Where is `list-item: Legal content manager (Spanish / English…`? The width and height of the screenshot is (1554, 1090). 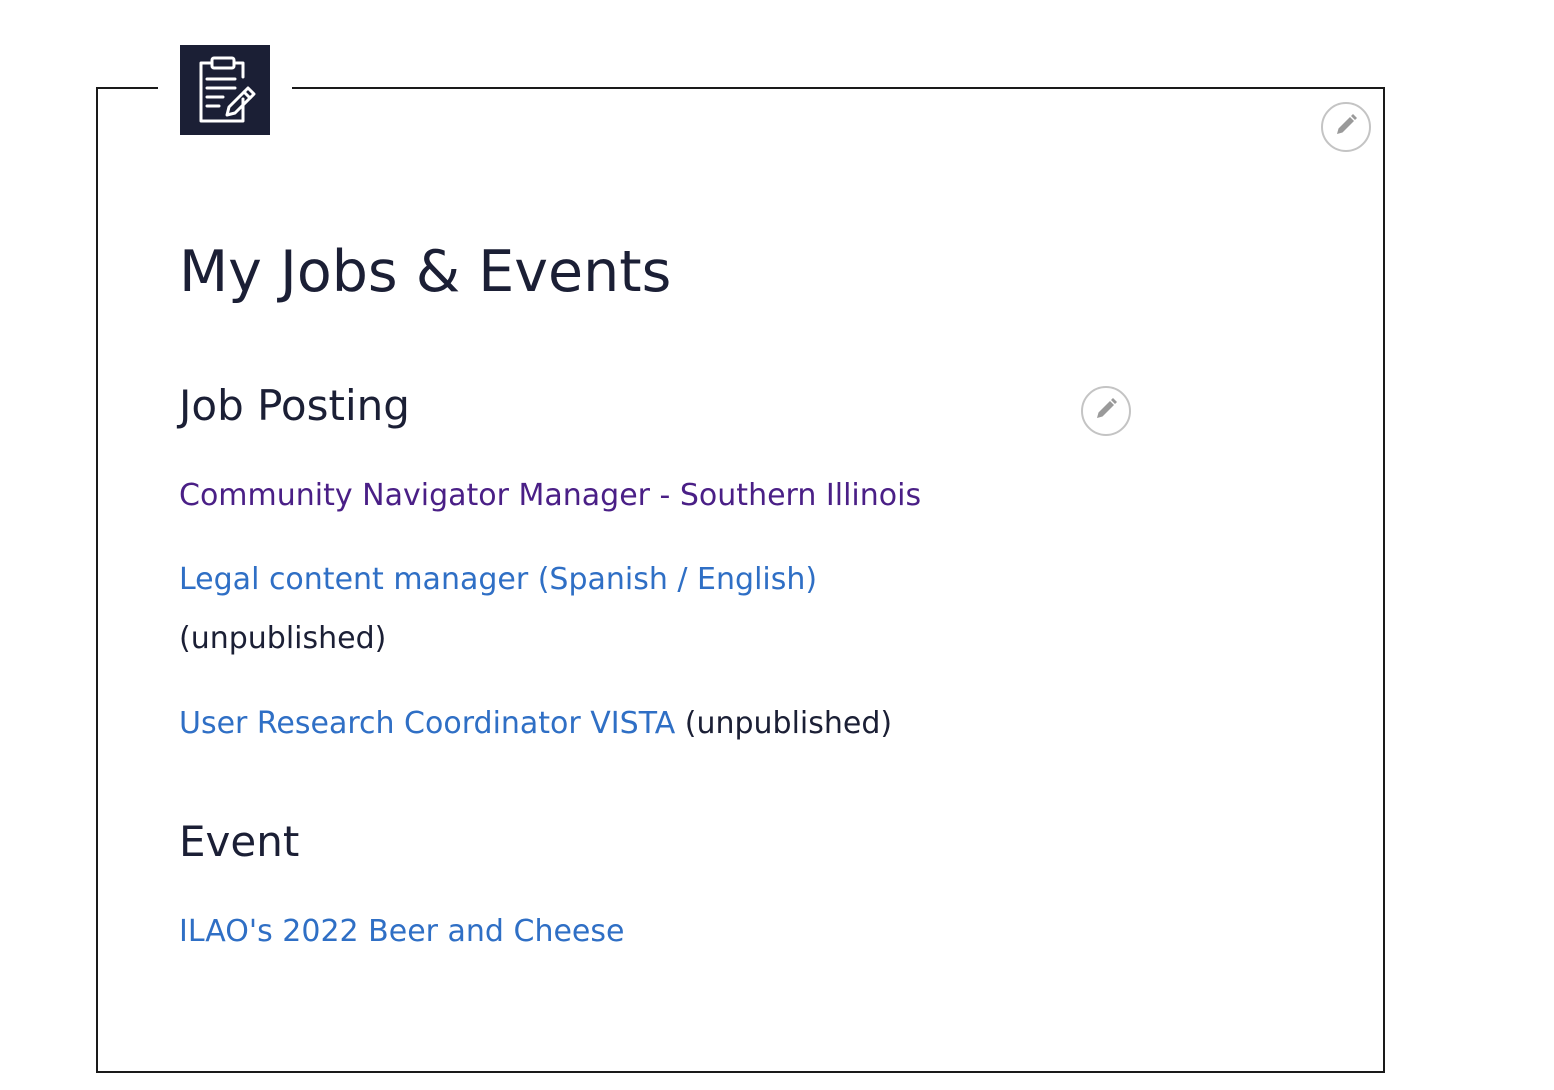 list-item: Legal content manager (Spanish / English… is located at coordinates (498, 580).